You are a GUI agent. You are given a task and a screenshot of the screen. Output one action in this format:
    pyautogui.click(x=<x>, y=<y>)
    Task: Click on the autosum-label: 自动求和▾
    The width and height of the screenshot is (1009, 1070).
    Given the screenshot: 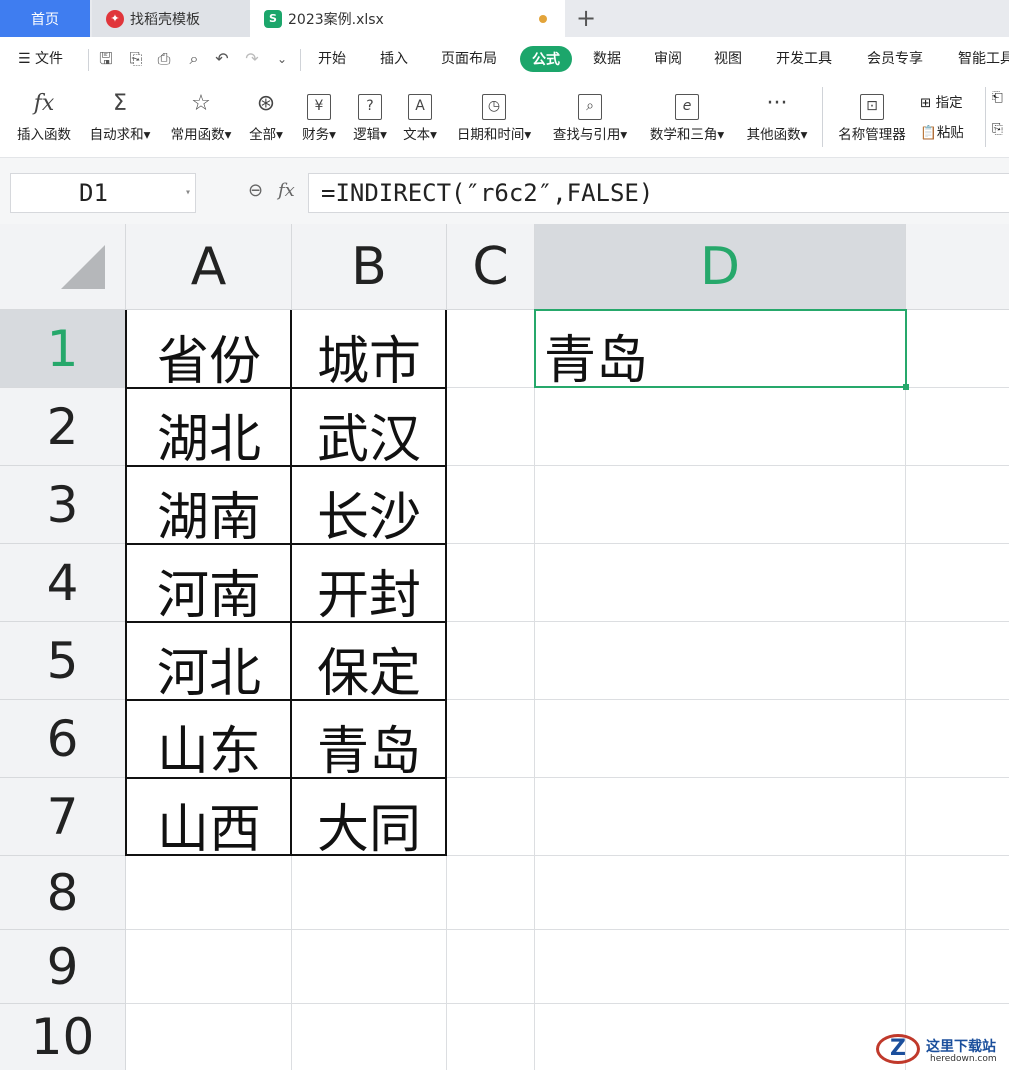 What is the action you would take?
    pyautogui.click(x=120, y=135)
    